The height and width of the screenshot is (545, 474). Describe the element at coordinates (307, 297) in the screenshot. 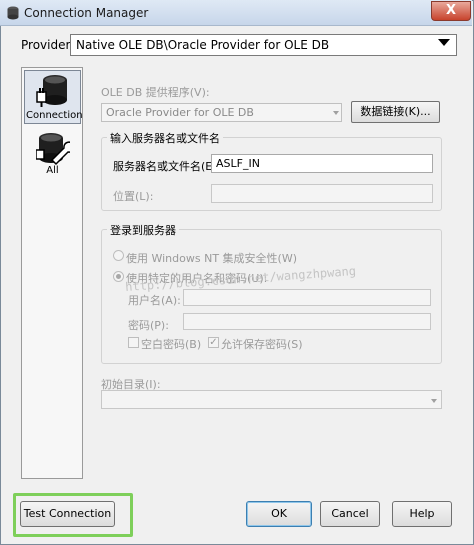

I see `username-input` at that location.